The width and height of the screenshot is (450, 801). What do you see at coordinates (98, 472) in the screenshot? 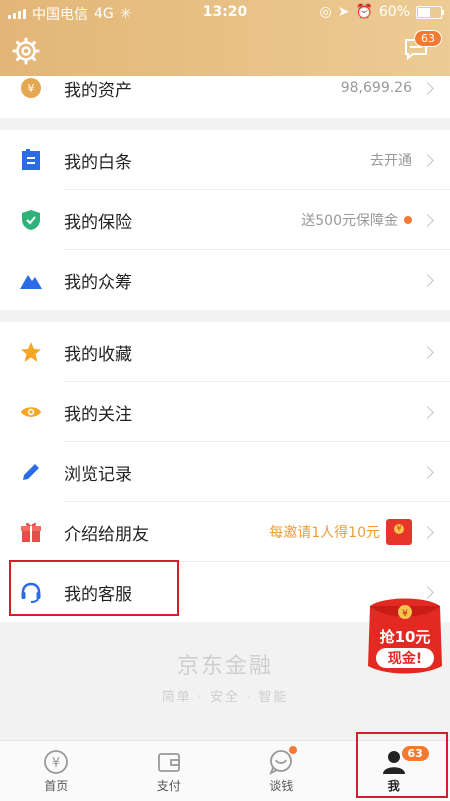
I see `menu-label: 浏览记录` at bounding box center [98, 472].